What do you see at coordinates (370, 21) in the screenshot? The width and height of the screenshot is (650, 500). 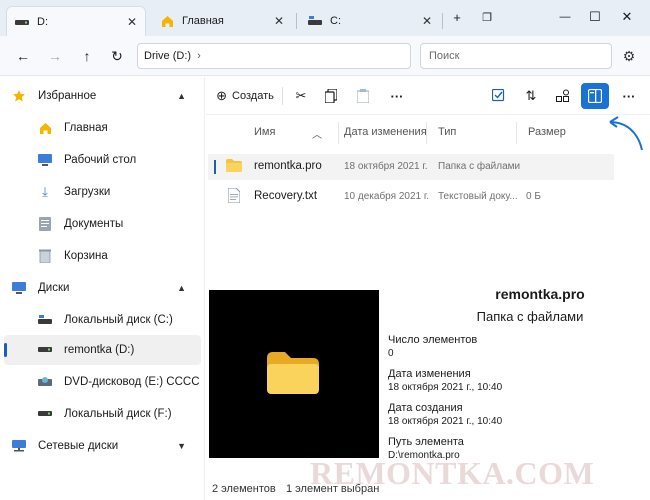 I see `tab-drive-c: C: ✕` at bounding box center [370, 21].